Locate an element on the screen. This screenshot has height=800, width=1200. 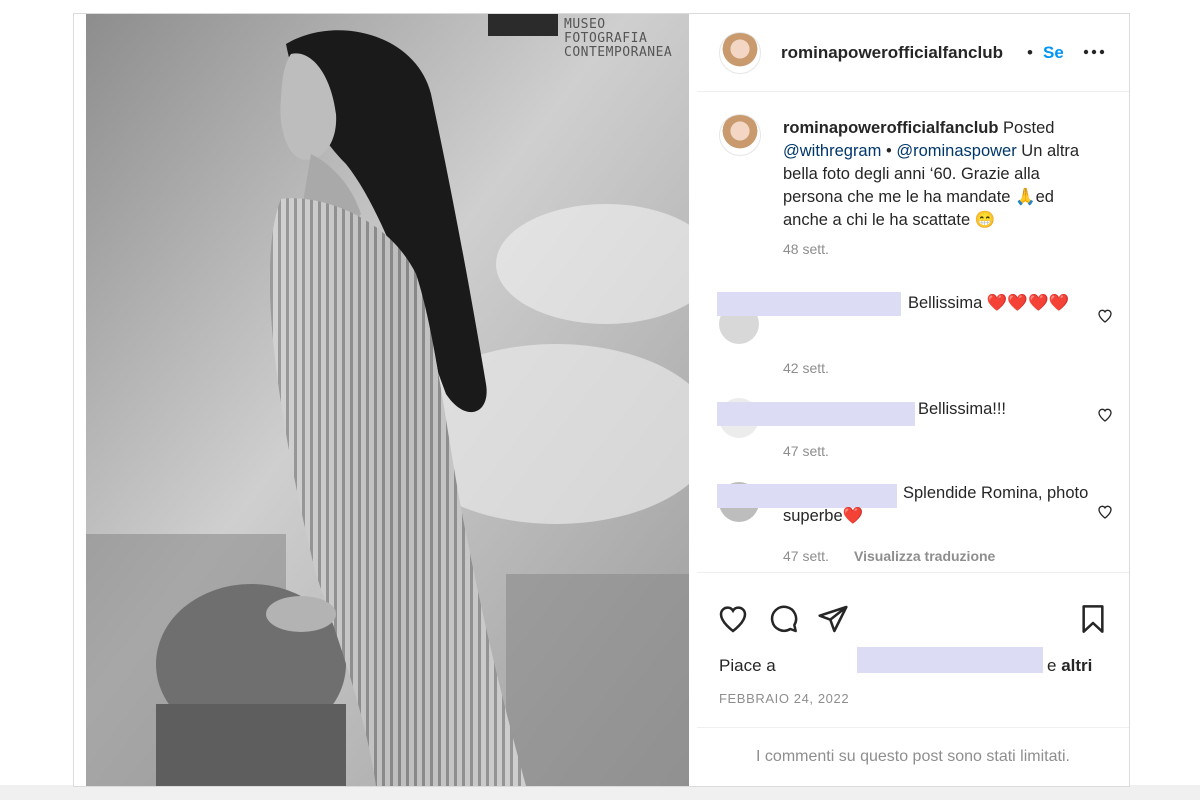
photo-watermark: MUSEO FOTOGRAFIA CONTEMPORANEA is located at coordinates (626, 39).